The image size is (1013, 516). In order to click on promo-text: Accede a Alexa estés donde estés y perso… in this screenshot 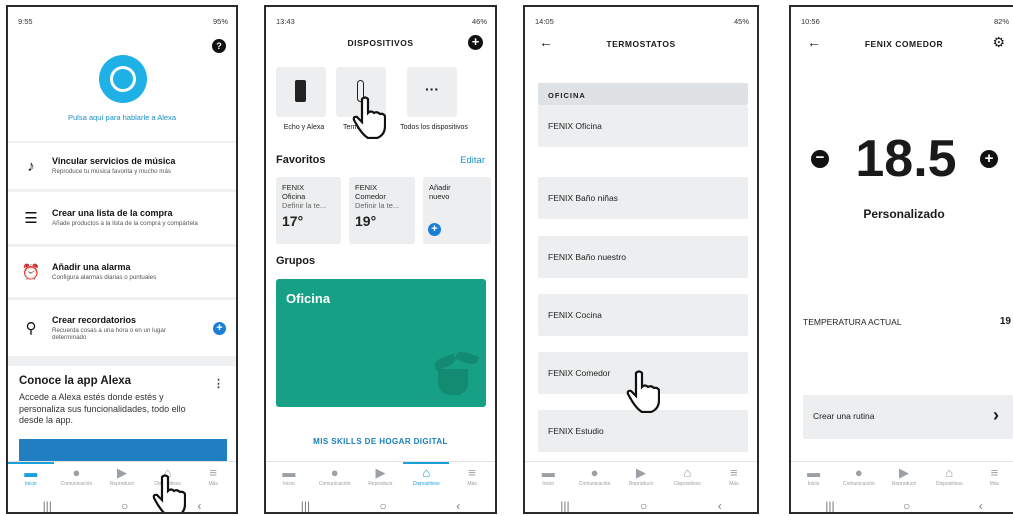, I will do `click(102, 408)`.